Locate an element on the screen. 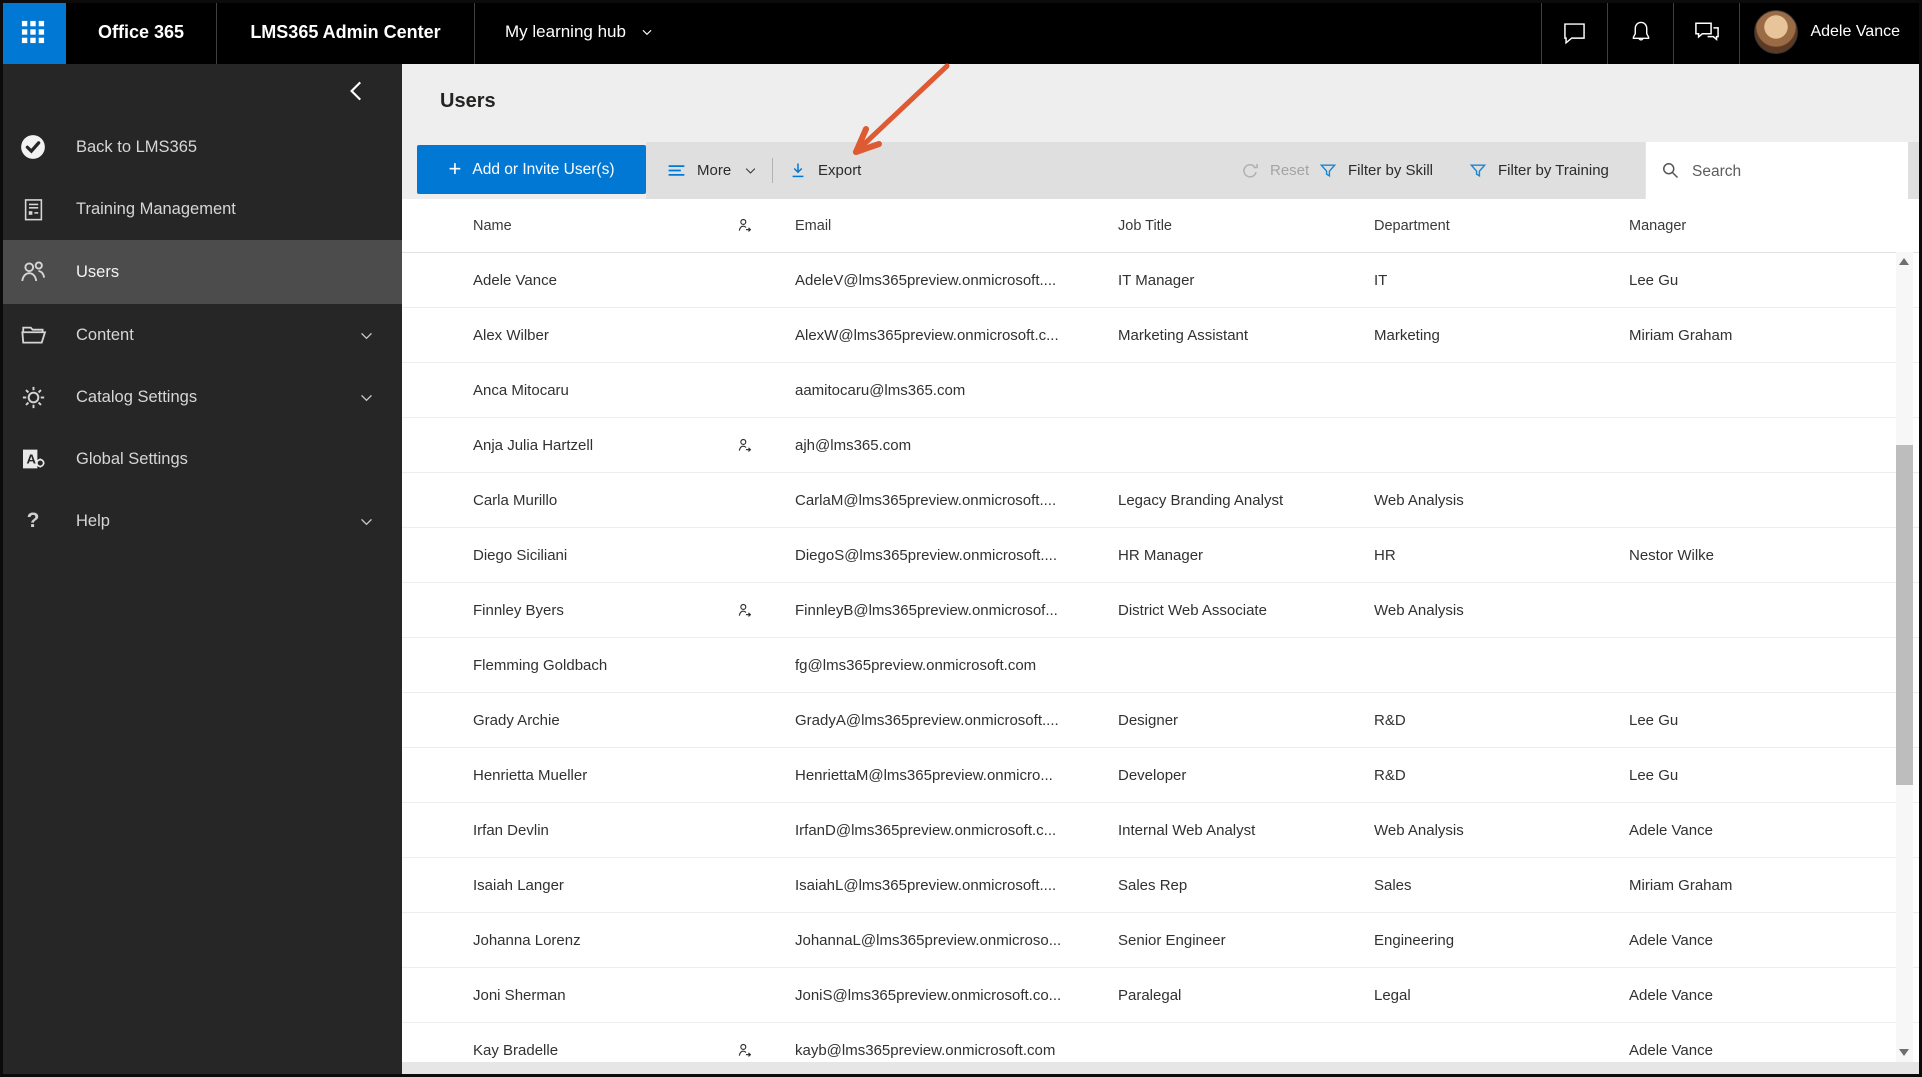  search-icon is located at coordinates (1670, 170).